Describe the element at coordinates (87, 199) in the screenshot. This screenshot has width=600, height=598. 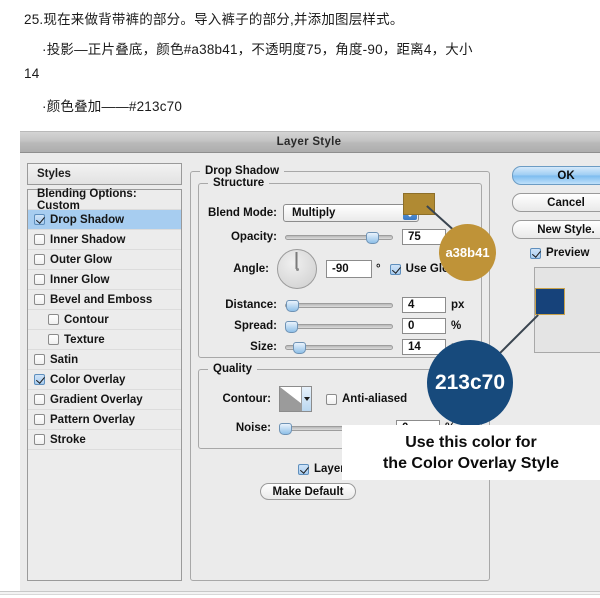
I see `style-list-item-label: Blending Options: Custom` at that location.